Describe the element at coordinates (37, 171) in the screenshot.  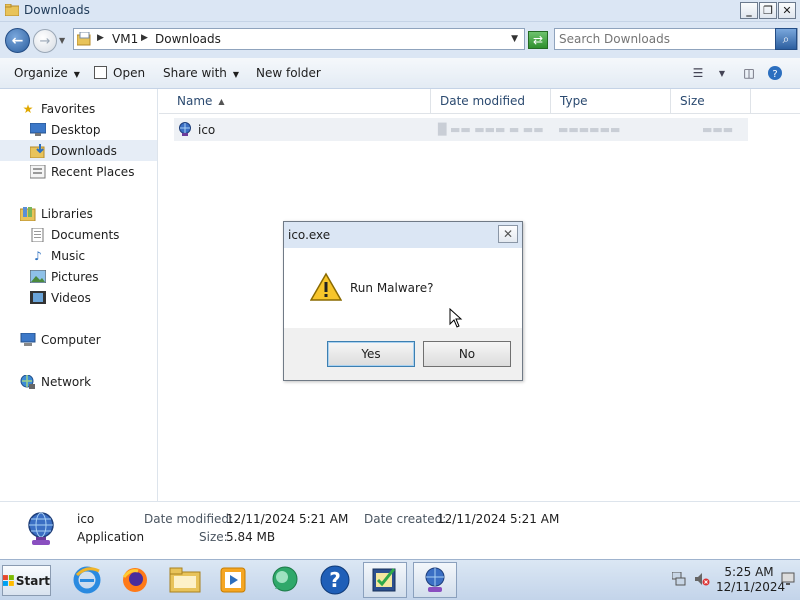
I see `recent-places-icon` at that location.